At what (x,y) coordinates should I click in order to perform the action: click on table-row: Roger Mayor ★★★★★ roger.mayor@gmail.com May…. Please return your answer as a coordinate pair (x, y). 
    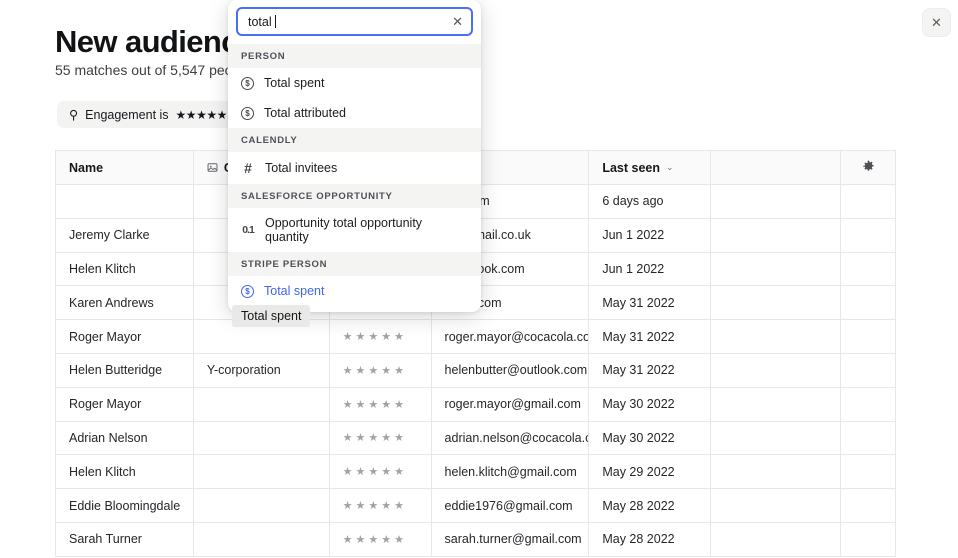
    Looking at the image, I should click on (476, 404).